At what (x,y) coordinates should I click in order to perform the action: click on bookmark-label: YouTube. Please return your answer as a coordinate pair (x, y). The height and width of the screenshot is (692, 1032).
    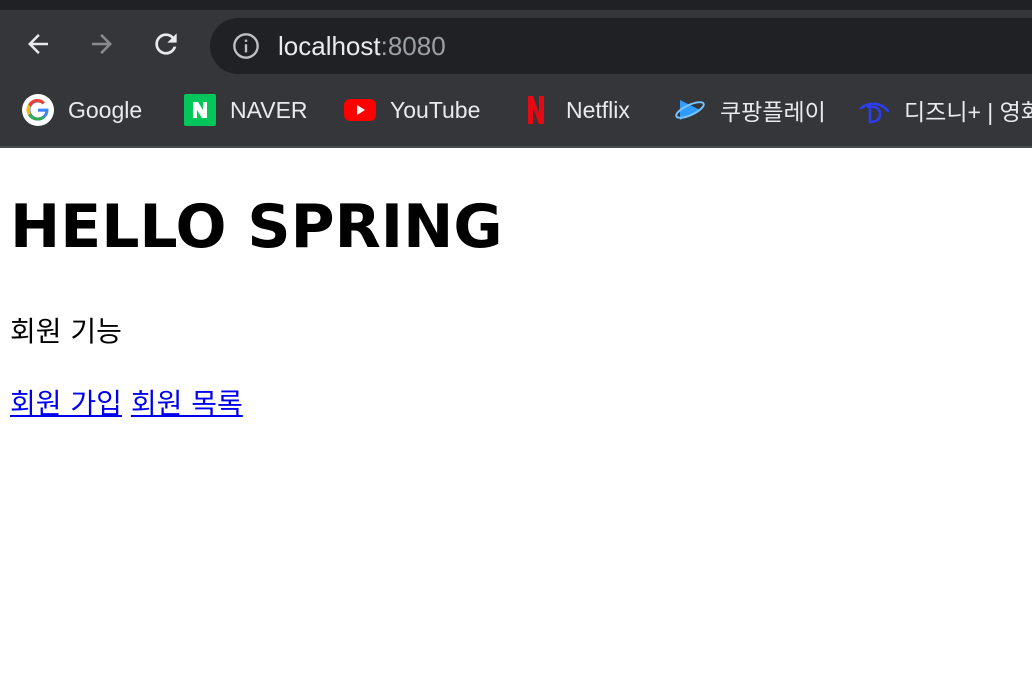
    Looking at the image, I should click on (435, 109).